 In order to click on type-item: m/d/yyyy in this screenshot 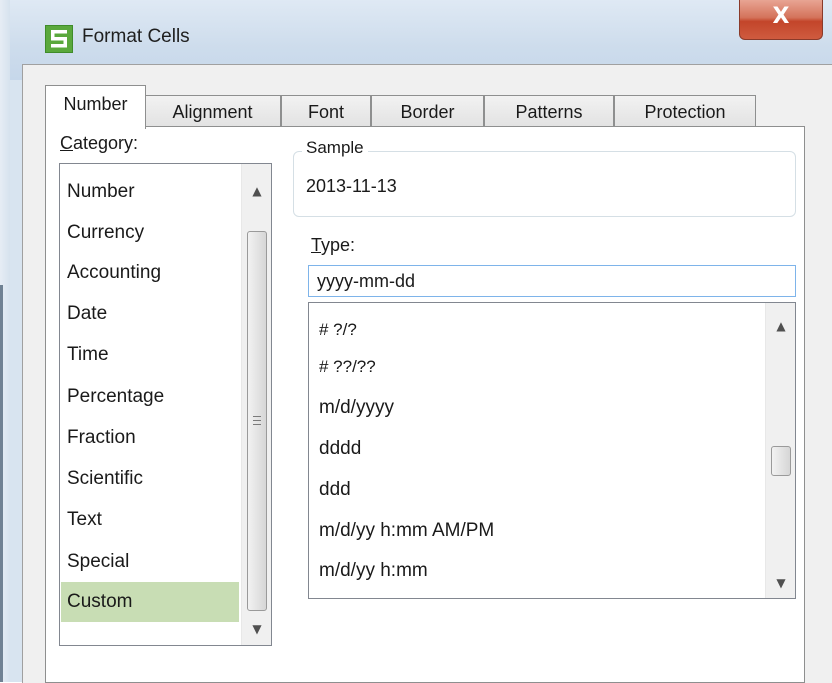, I will do `click(356, 408)`.